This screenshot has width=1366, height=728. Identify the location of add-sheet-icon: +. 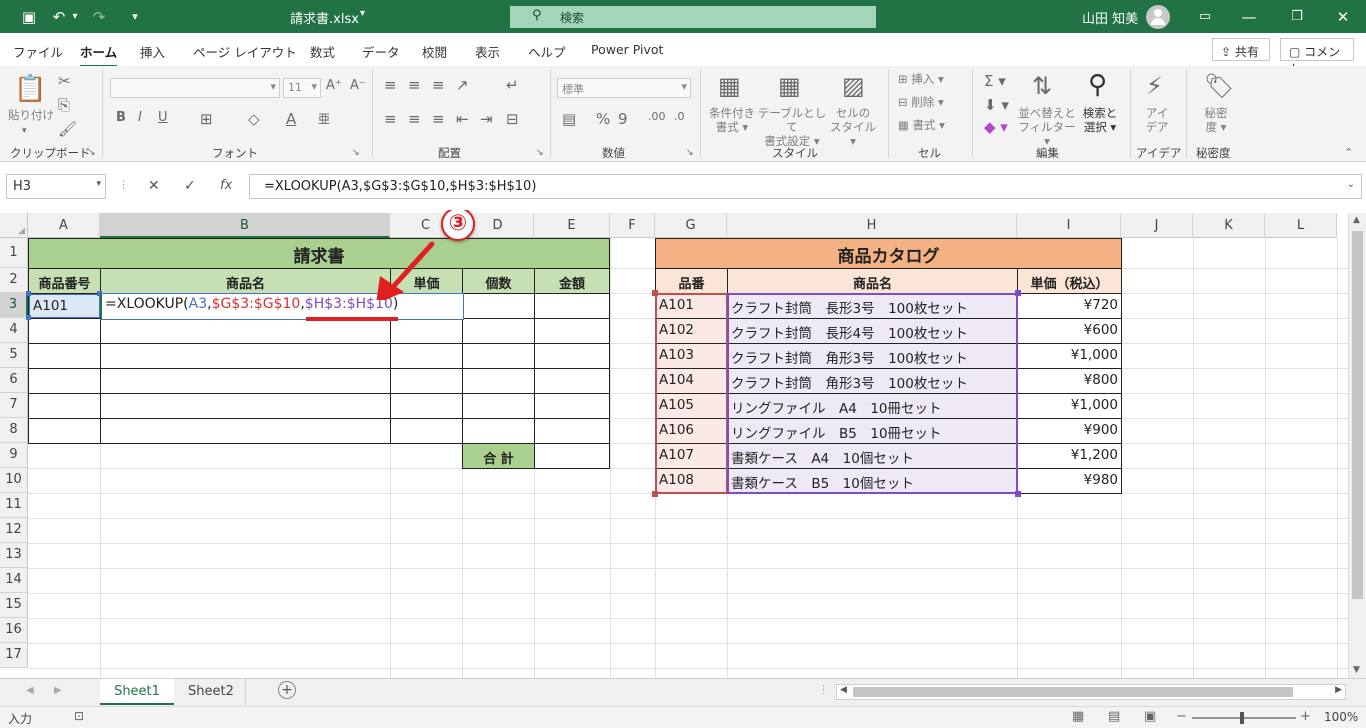
(287, 690).